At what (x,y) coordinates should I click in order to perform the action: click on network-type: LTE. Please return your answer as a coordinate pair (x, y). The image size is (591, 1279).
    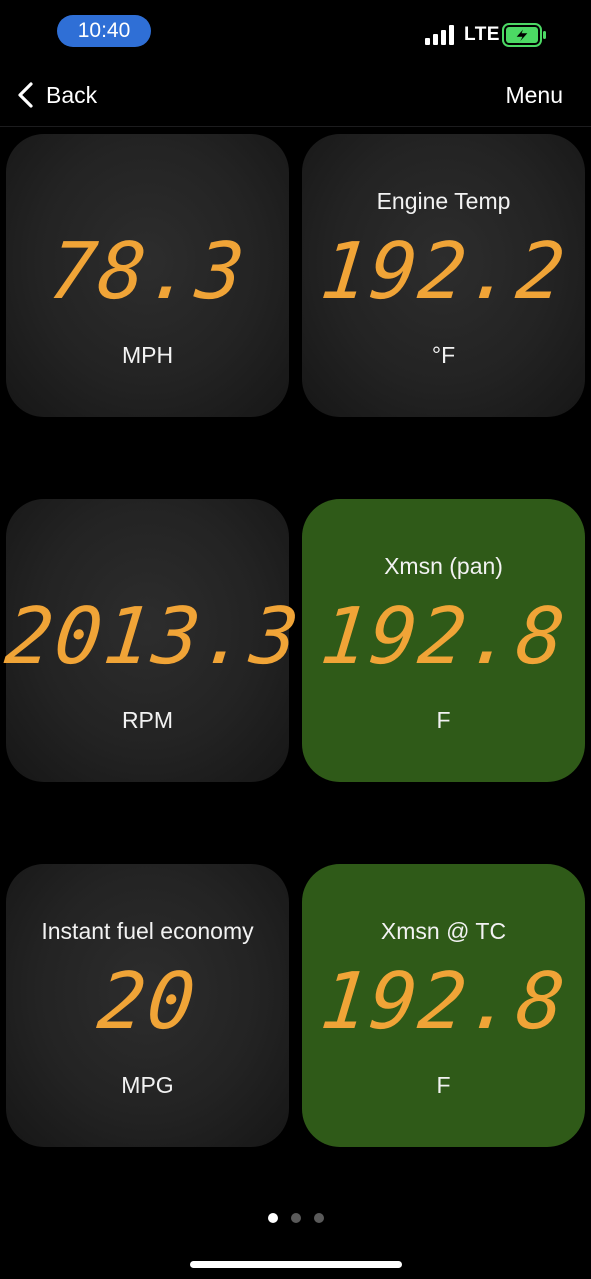
    Looking at the image, I should click on (482, 34).